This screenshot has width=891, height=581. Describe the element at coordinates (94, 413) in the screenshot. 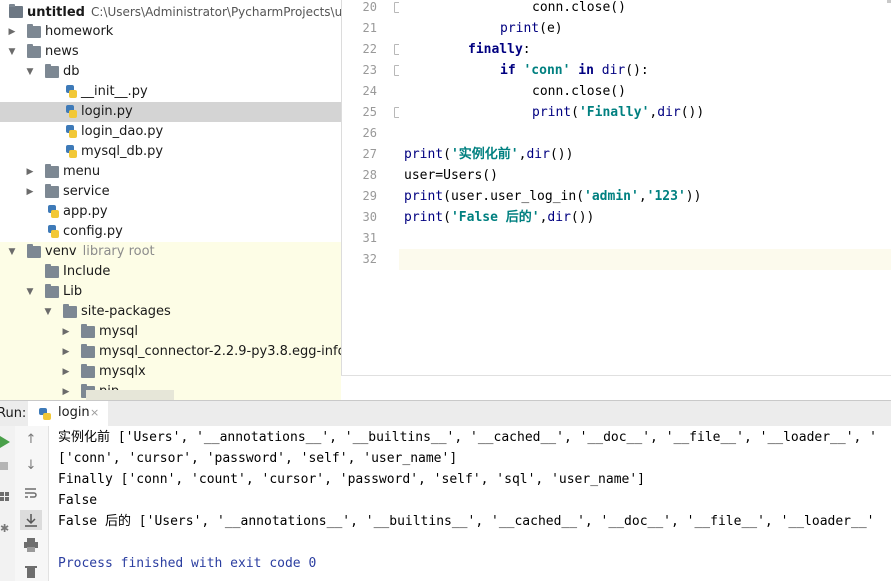

I see `close-tab-icon: ×` at that location.